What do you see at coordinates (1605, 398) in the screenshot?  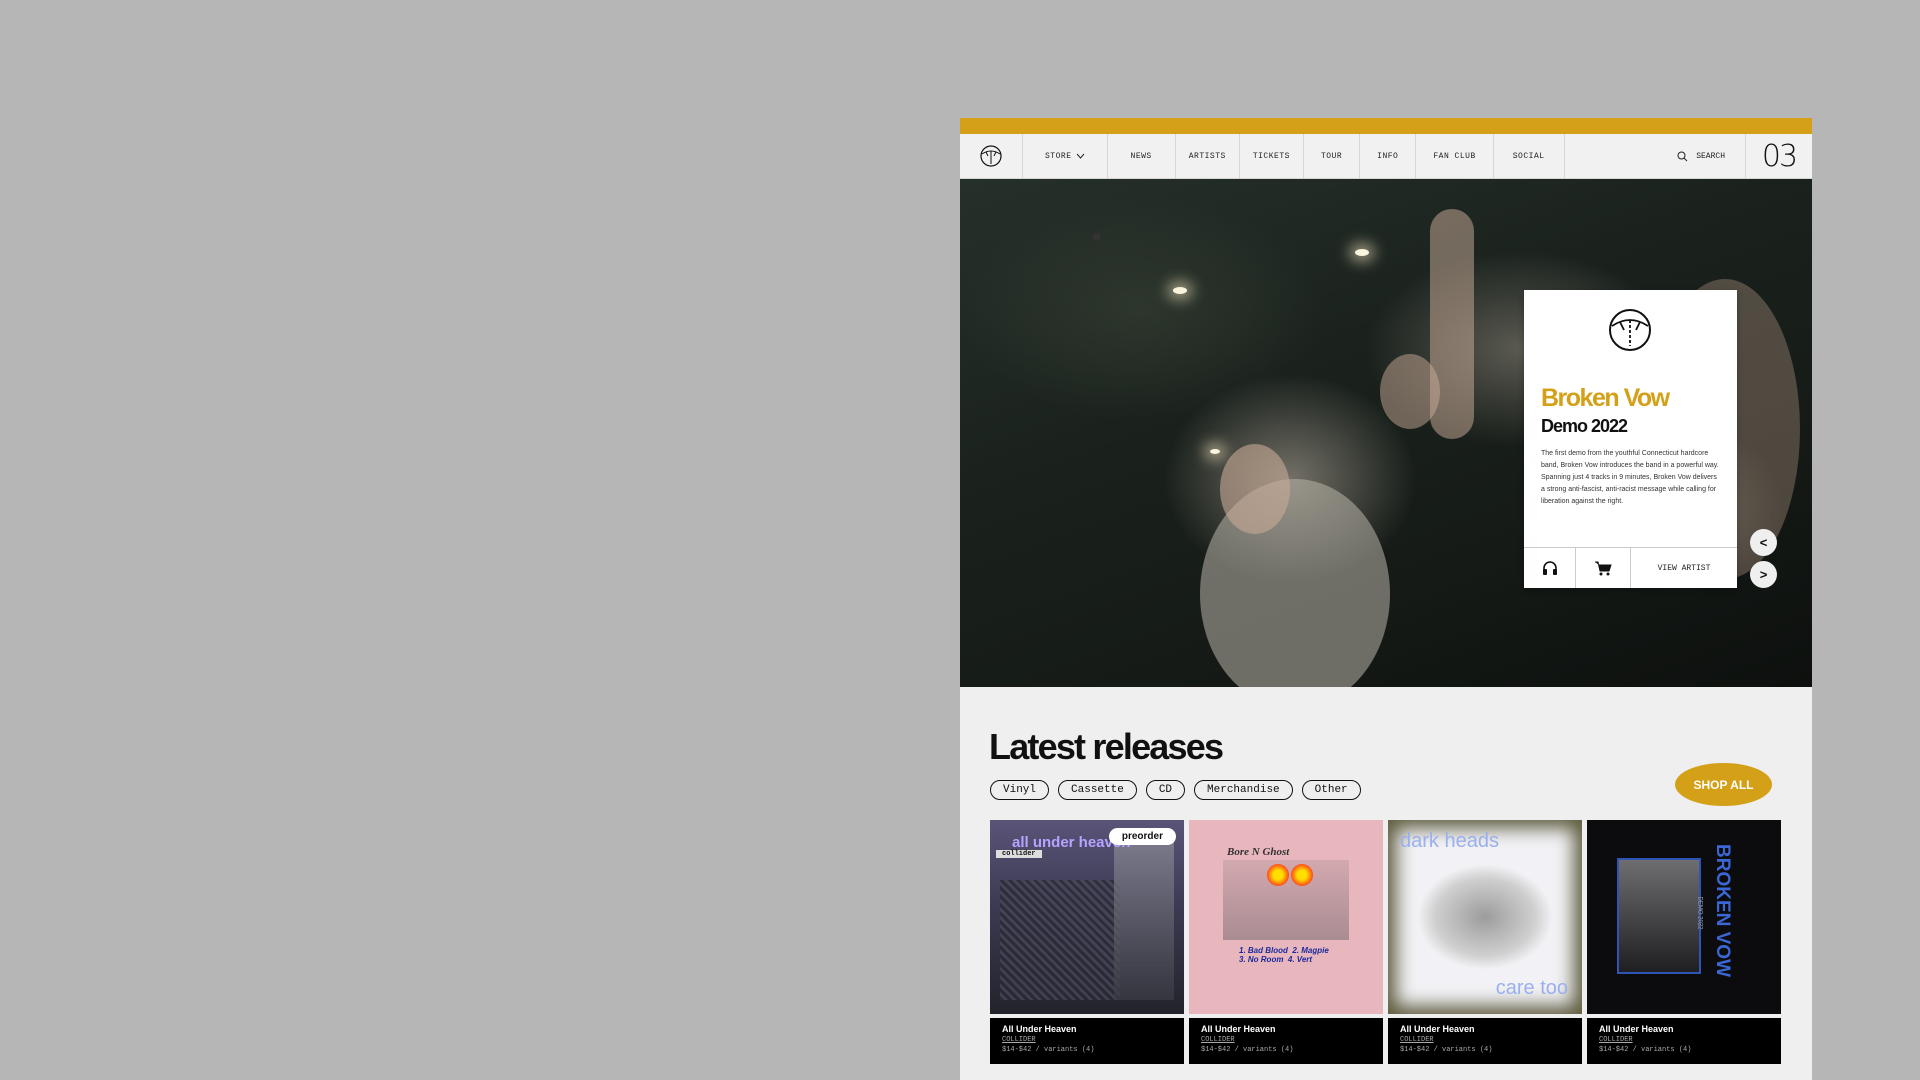 I see `featured-artist: Broken Vow` at bounding box center [1605, 398].